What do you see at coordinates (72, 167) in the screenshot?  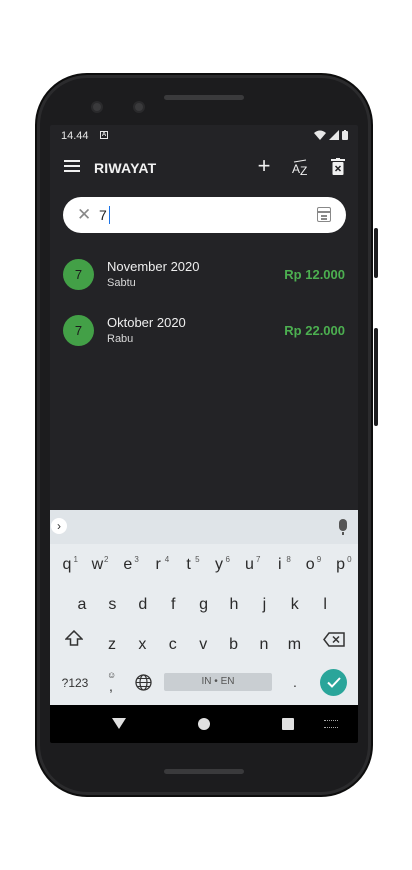 I see `menu-icon` at bounding box center [72, 167].